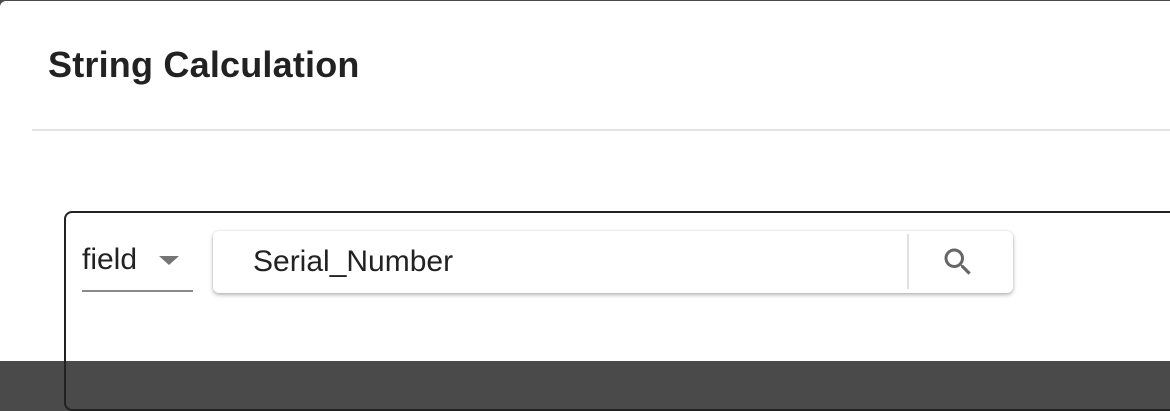  I want to click on search-icon, so click(958, 262).